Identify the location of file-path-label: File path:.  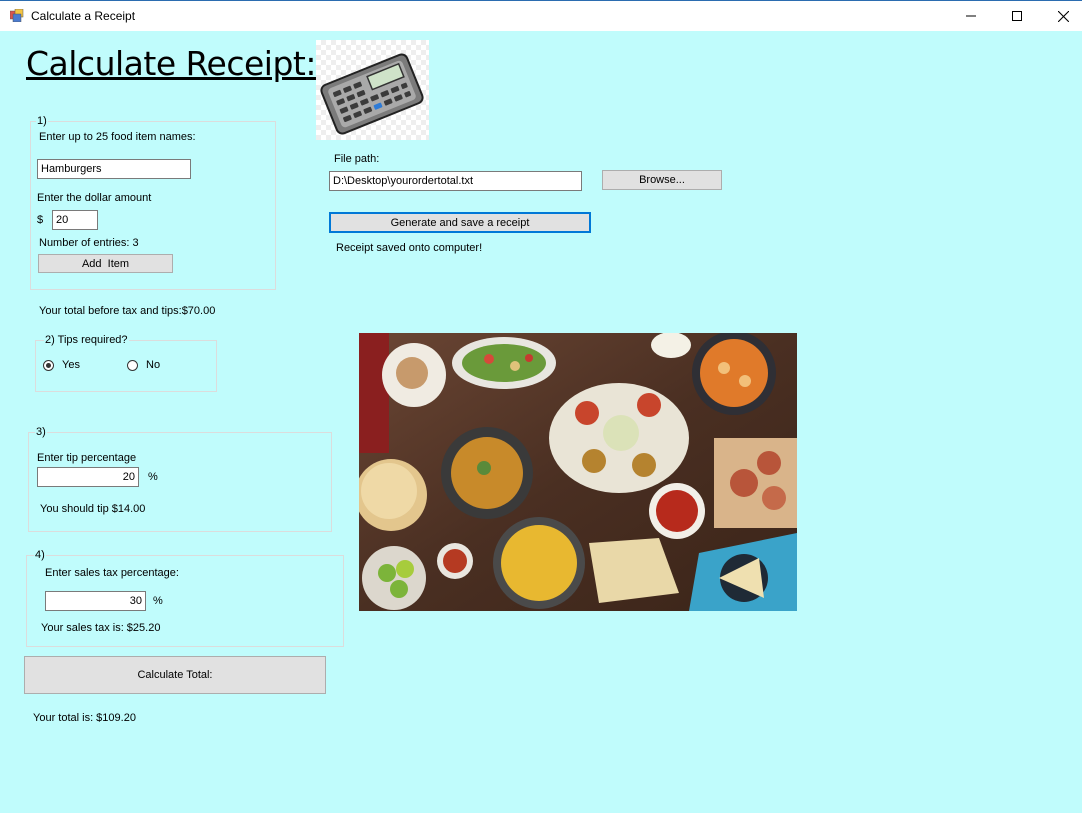
(357, 159).